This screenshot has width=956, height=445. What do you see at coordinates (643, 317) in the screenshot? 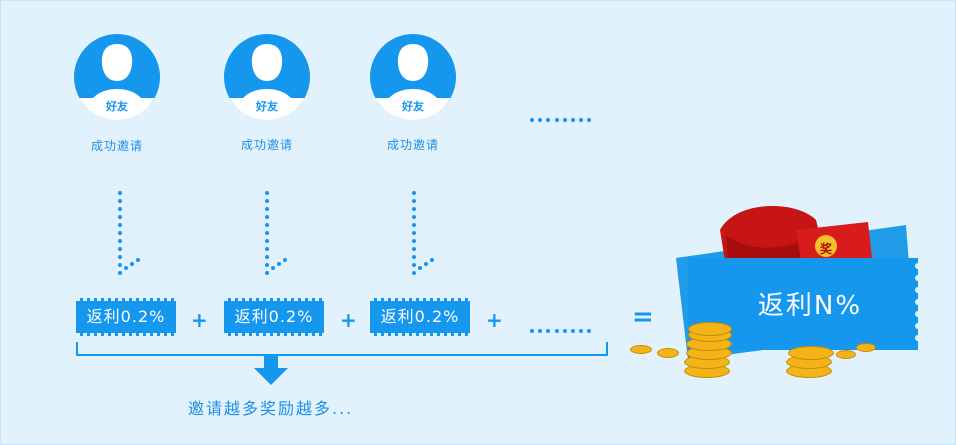
I see `equals-sign: =` at bounding box center [643, 317].